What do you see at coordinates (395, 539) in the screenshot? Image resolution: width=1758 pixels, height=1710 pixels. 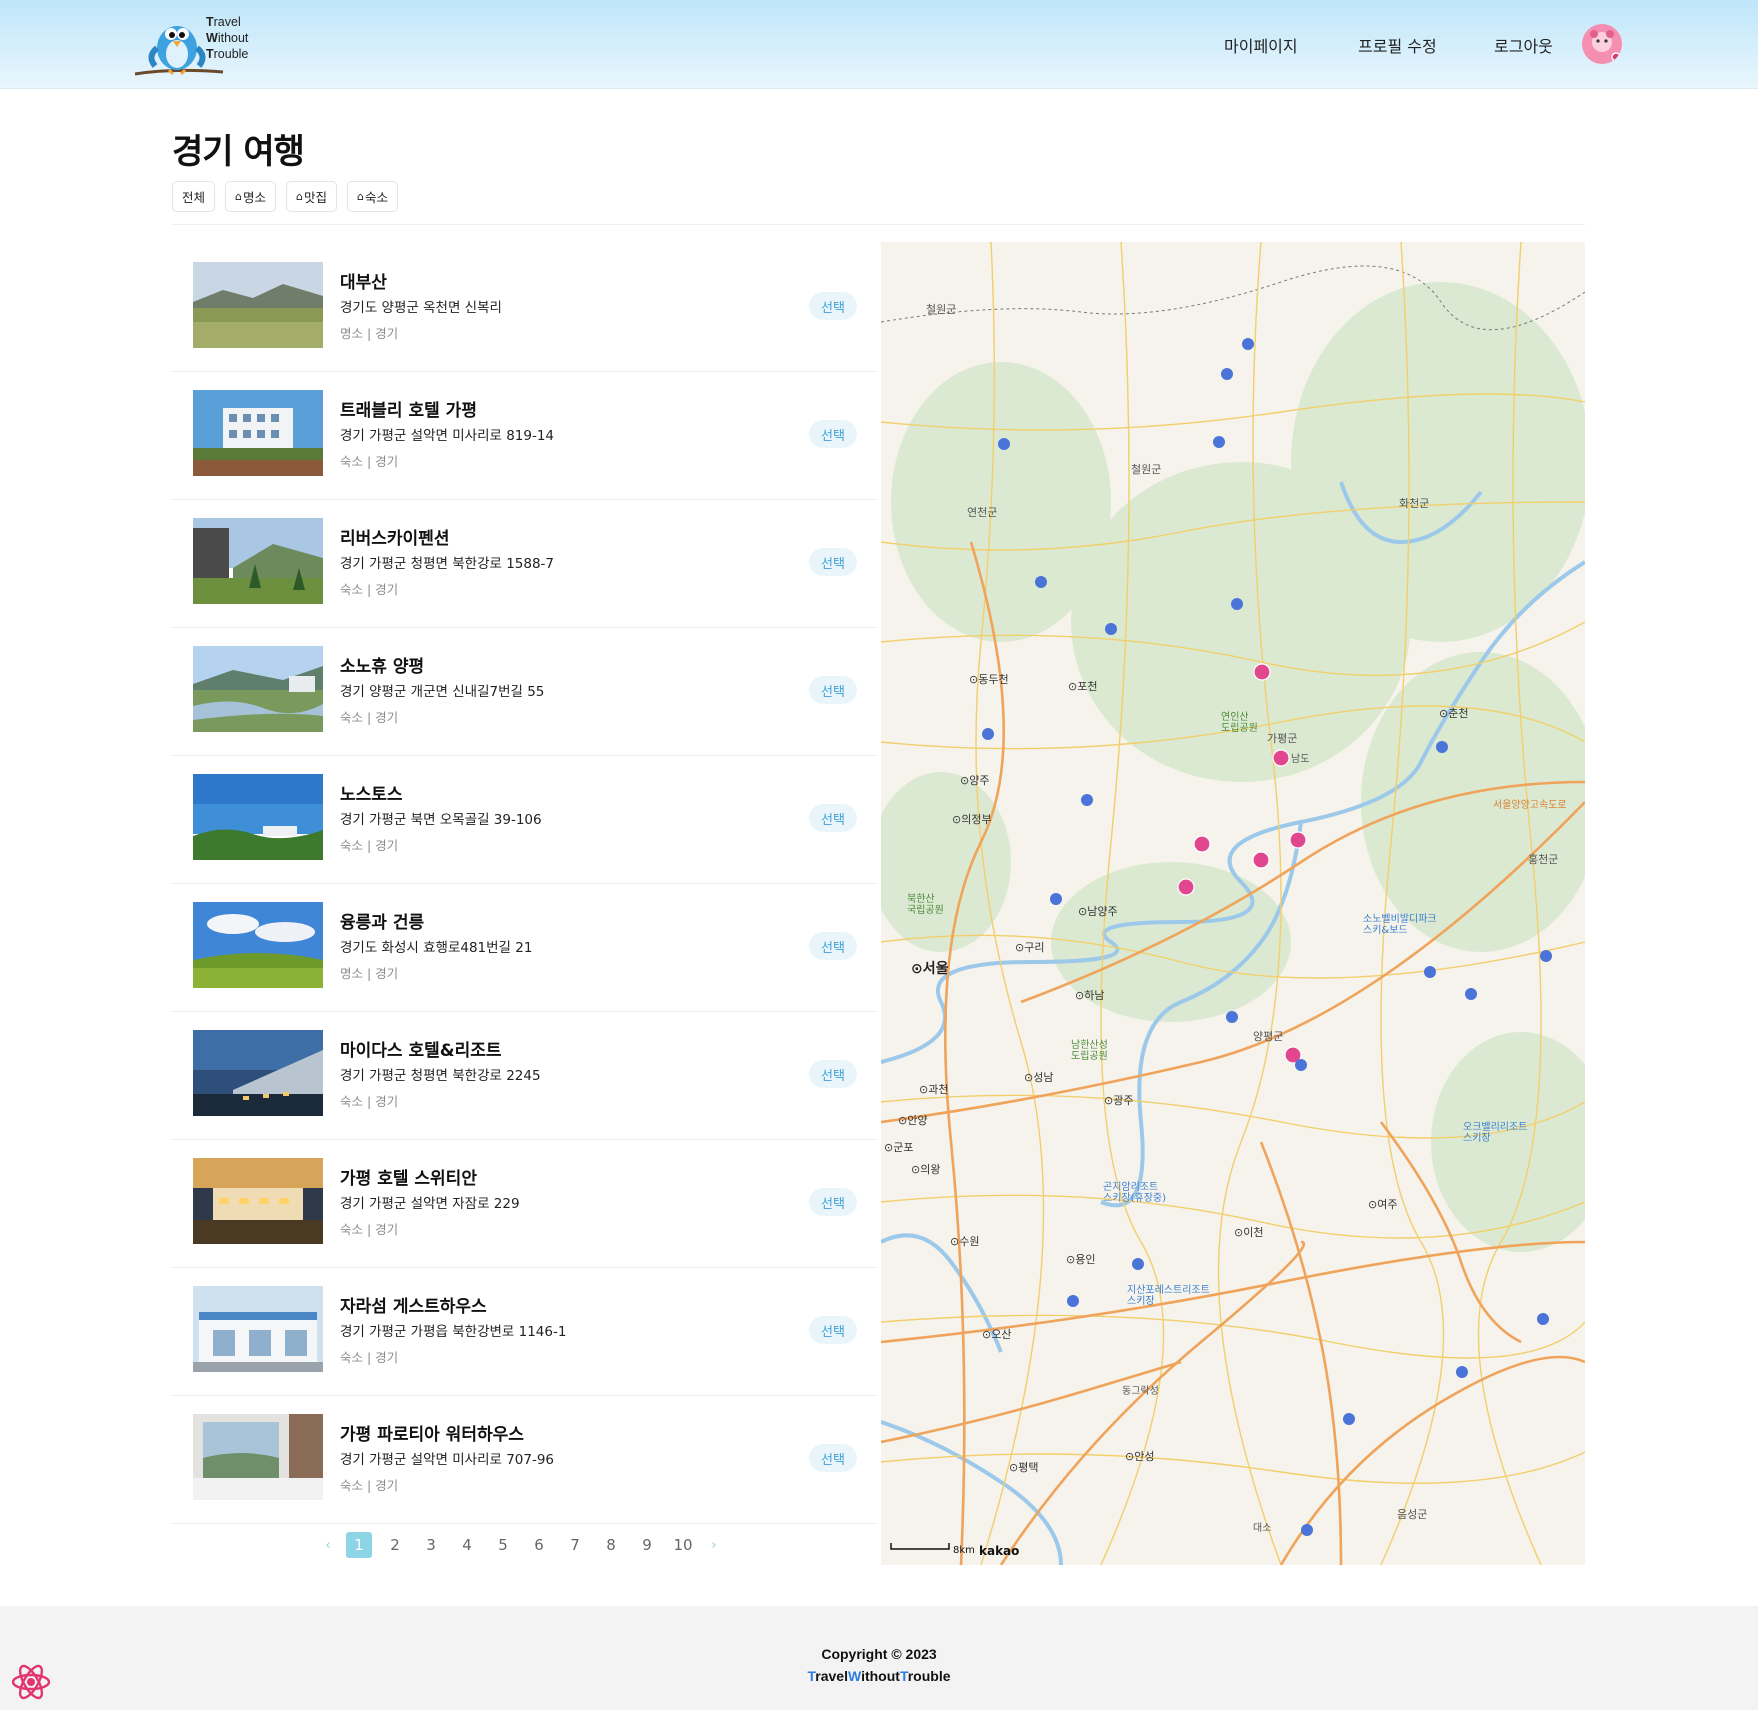 I see `place-name: 리버스카이펜션` at bounding box center [395, 539].